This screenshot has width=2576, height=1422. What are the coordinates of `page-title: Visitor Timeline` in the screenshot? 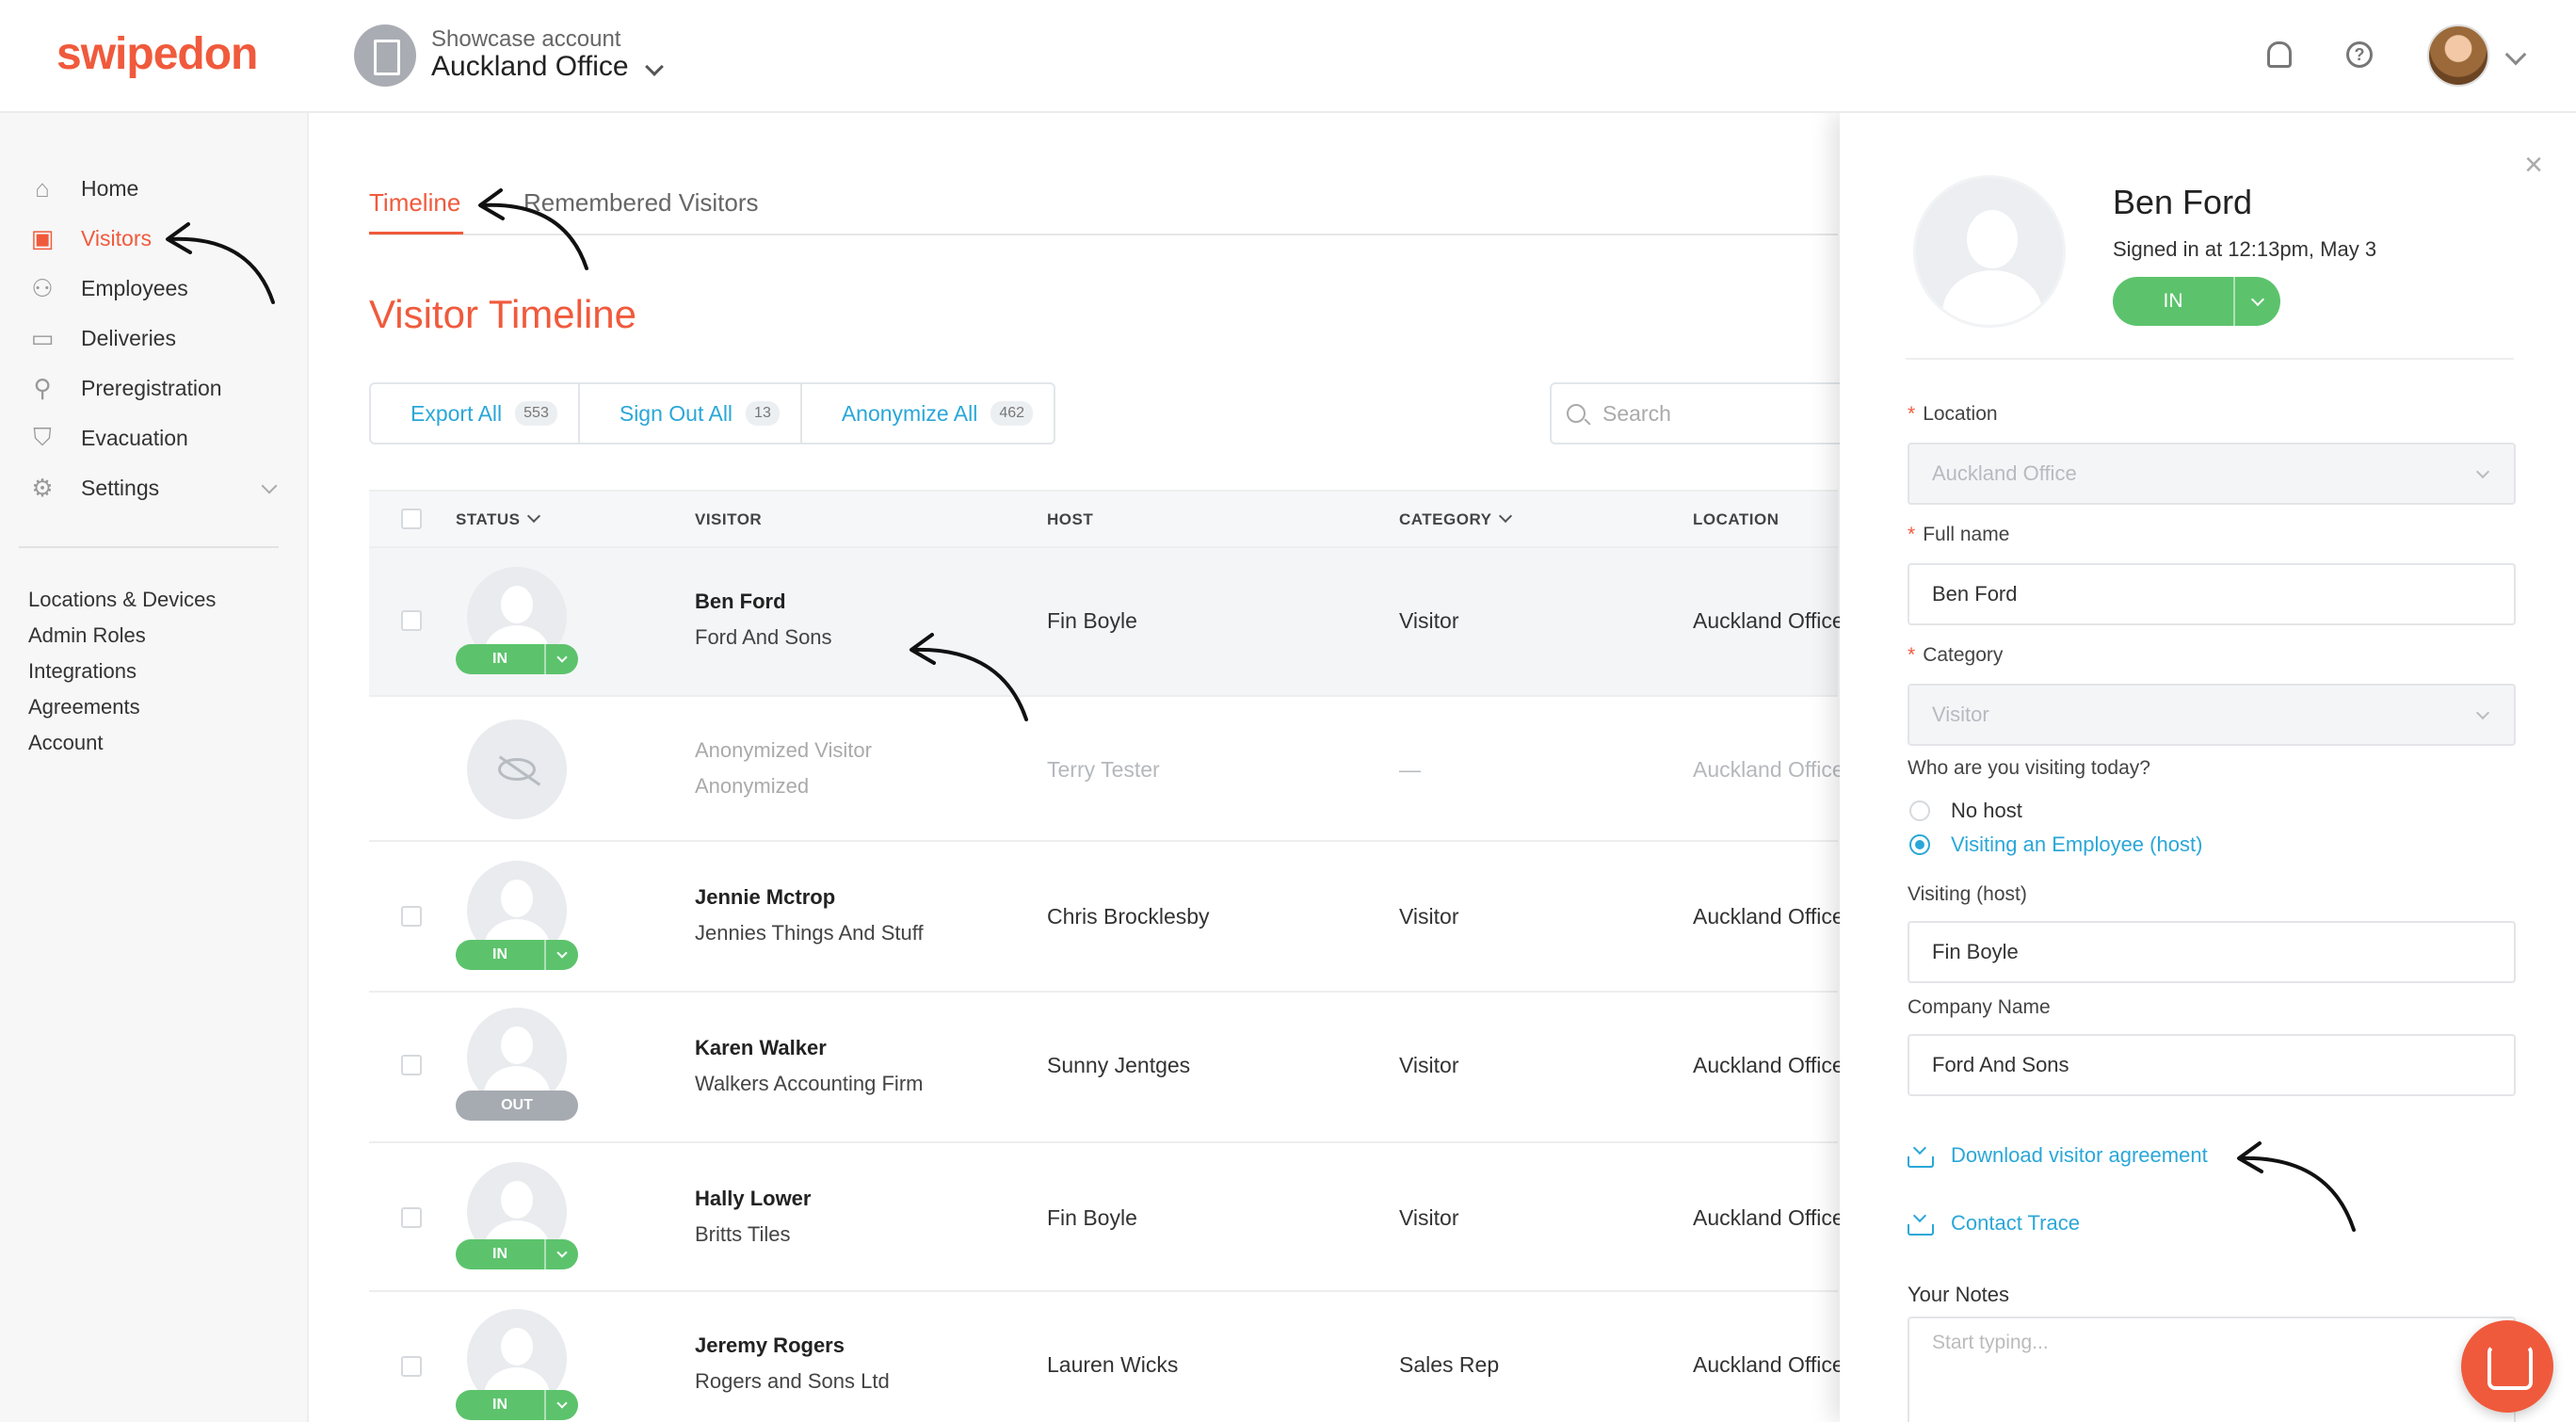 It's located at (502, 314).